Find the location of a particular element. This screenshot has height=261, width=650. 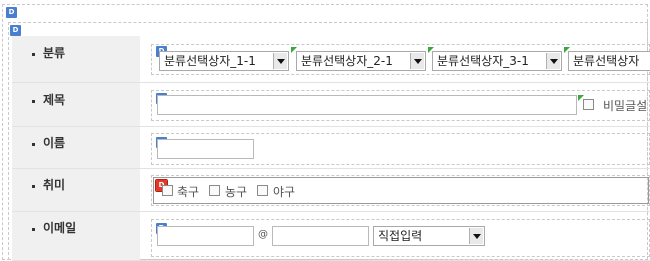

label-cell: 이메일 is located at coordinates (76, 236).